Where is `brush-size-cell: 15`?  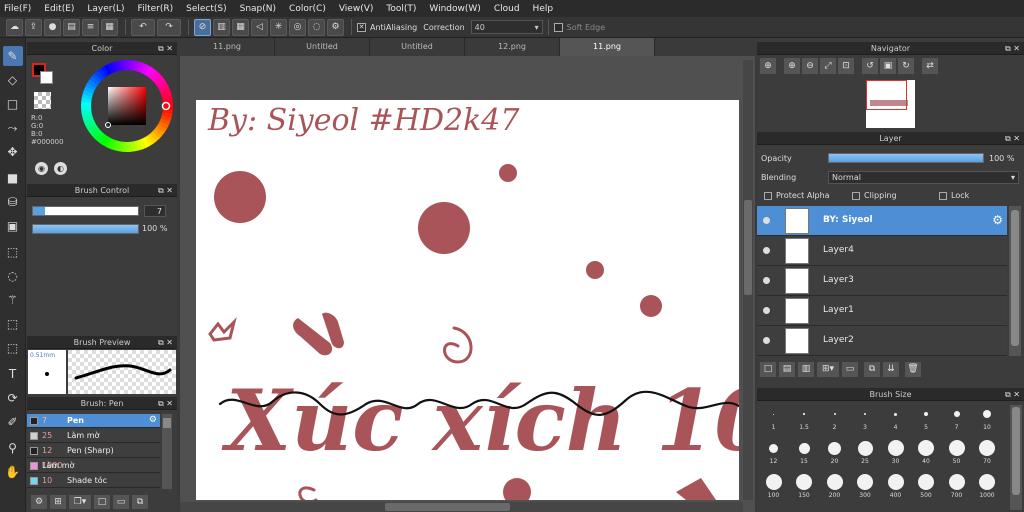
brush-size-cell: 15 is located at coordinates (804, 452).